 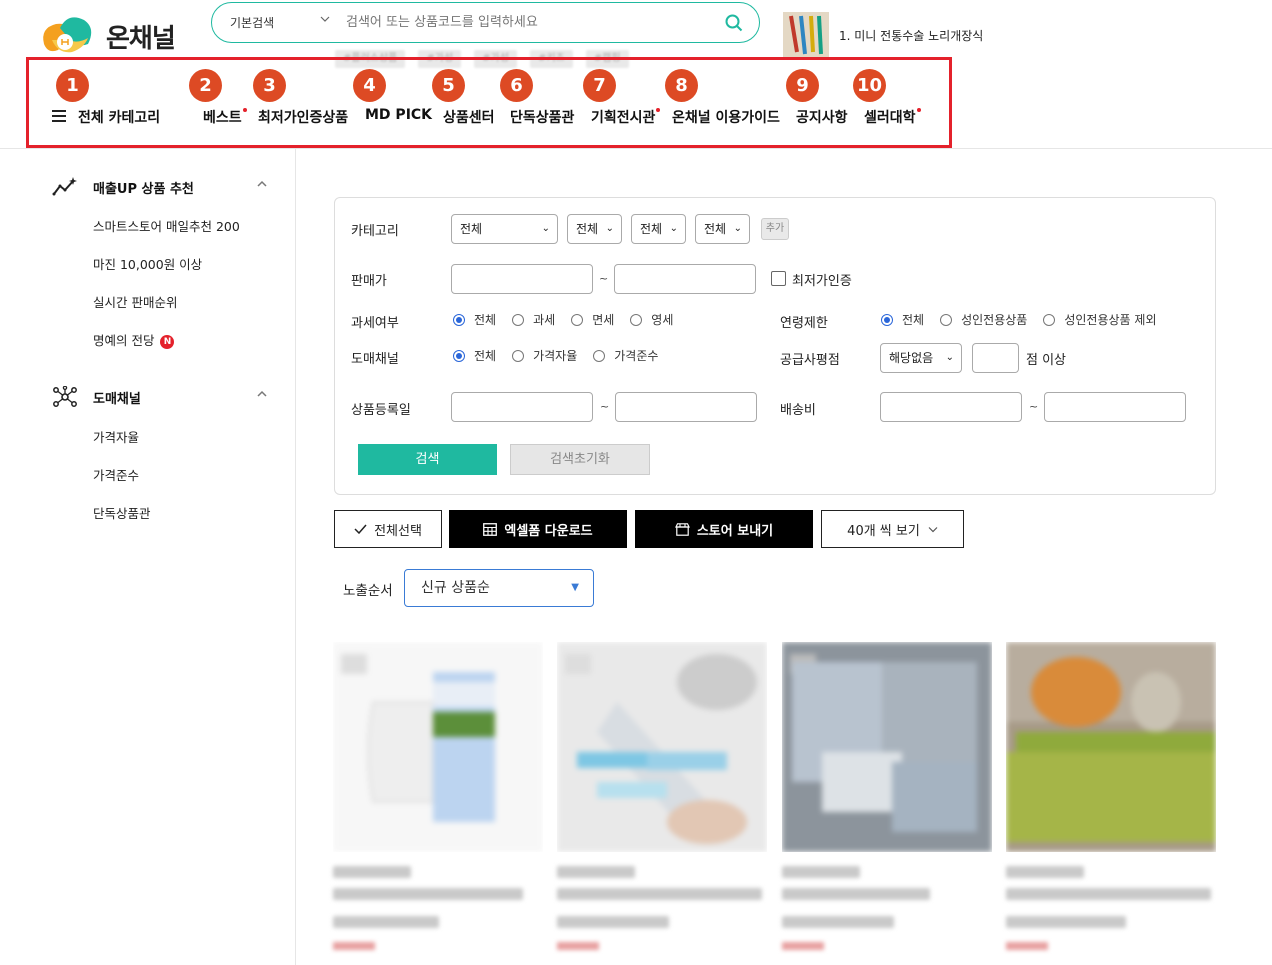 I want to click on search-submit-button: 검색, so click(x=427, y=459).